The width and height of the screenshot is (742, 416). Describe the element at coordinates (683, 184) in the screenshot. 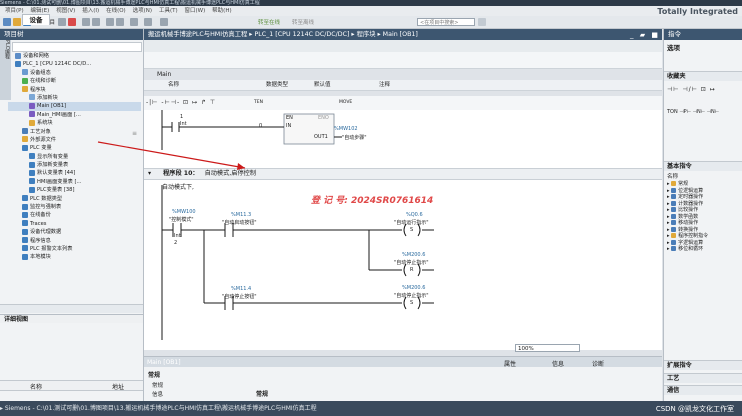

I see `instruction-group-label: 常规` at that location.